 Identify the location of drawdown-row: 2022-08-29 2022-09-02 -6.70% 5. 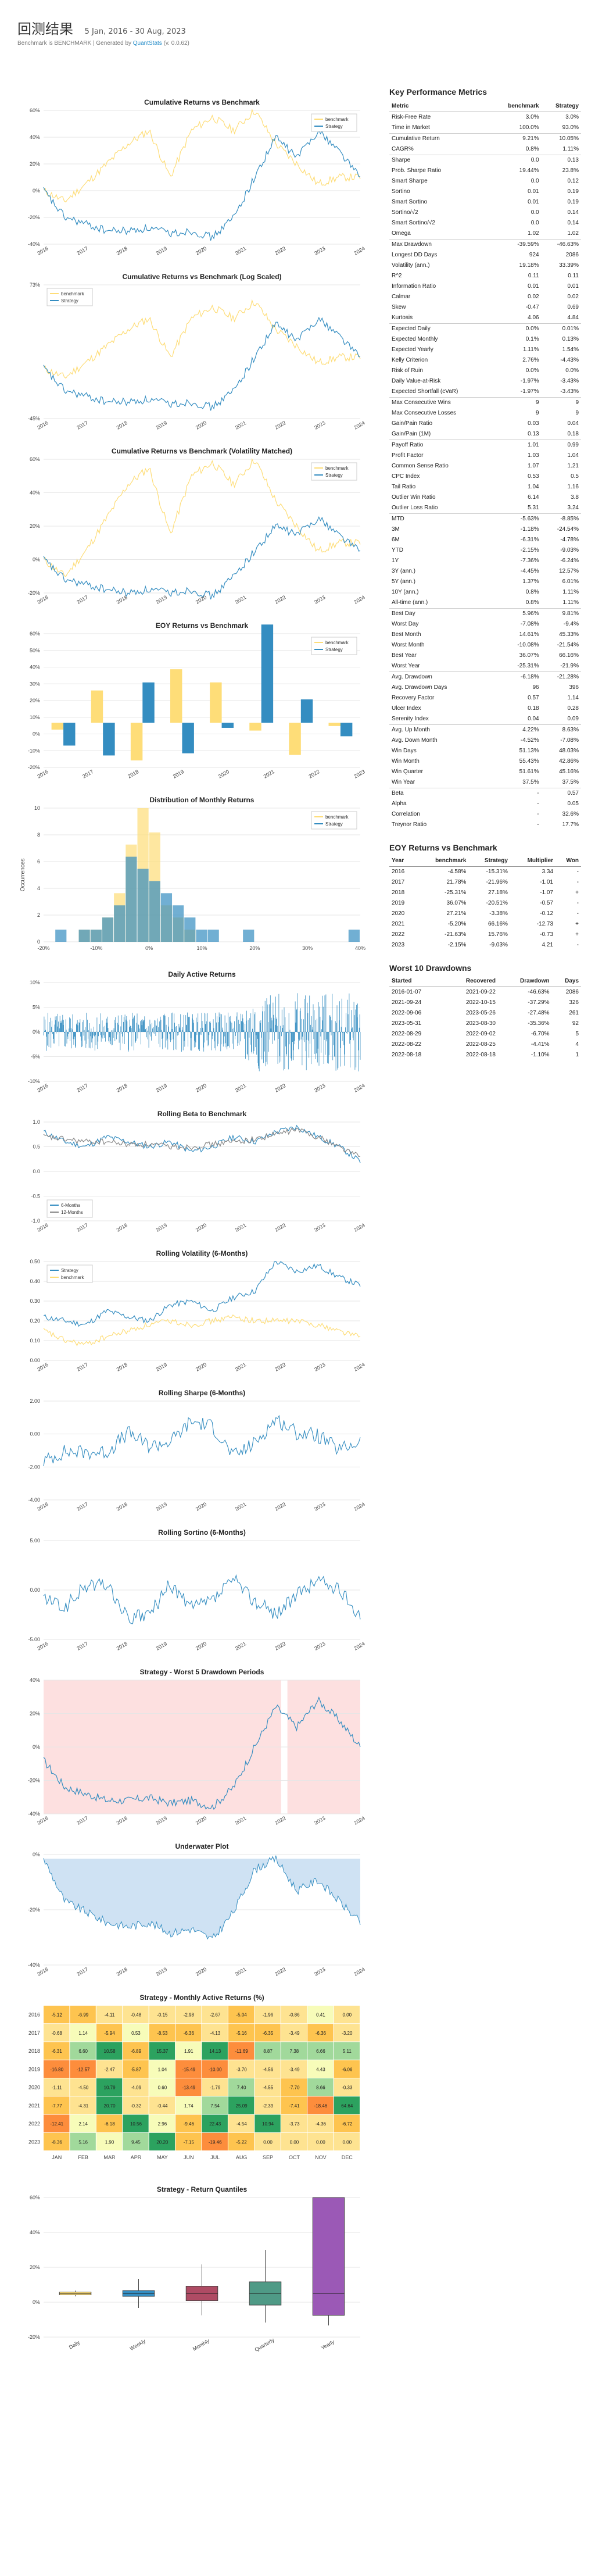
(485, 1034).